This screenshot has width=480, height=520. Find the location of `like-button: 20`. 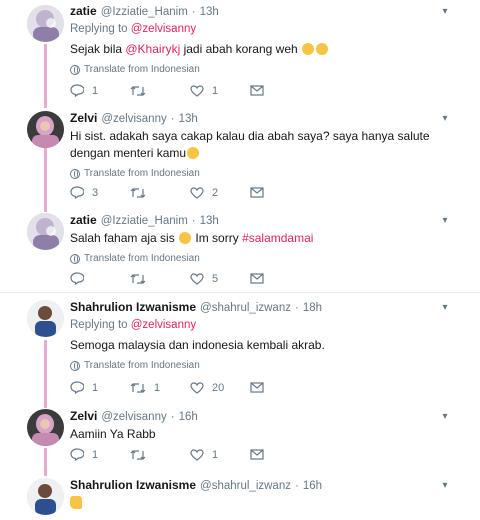

like-button: 20 is located at coordinates (220, 388).